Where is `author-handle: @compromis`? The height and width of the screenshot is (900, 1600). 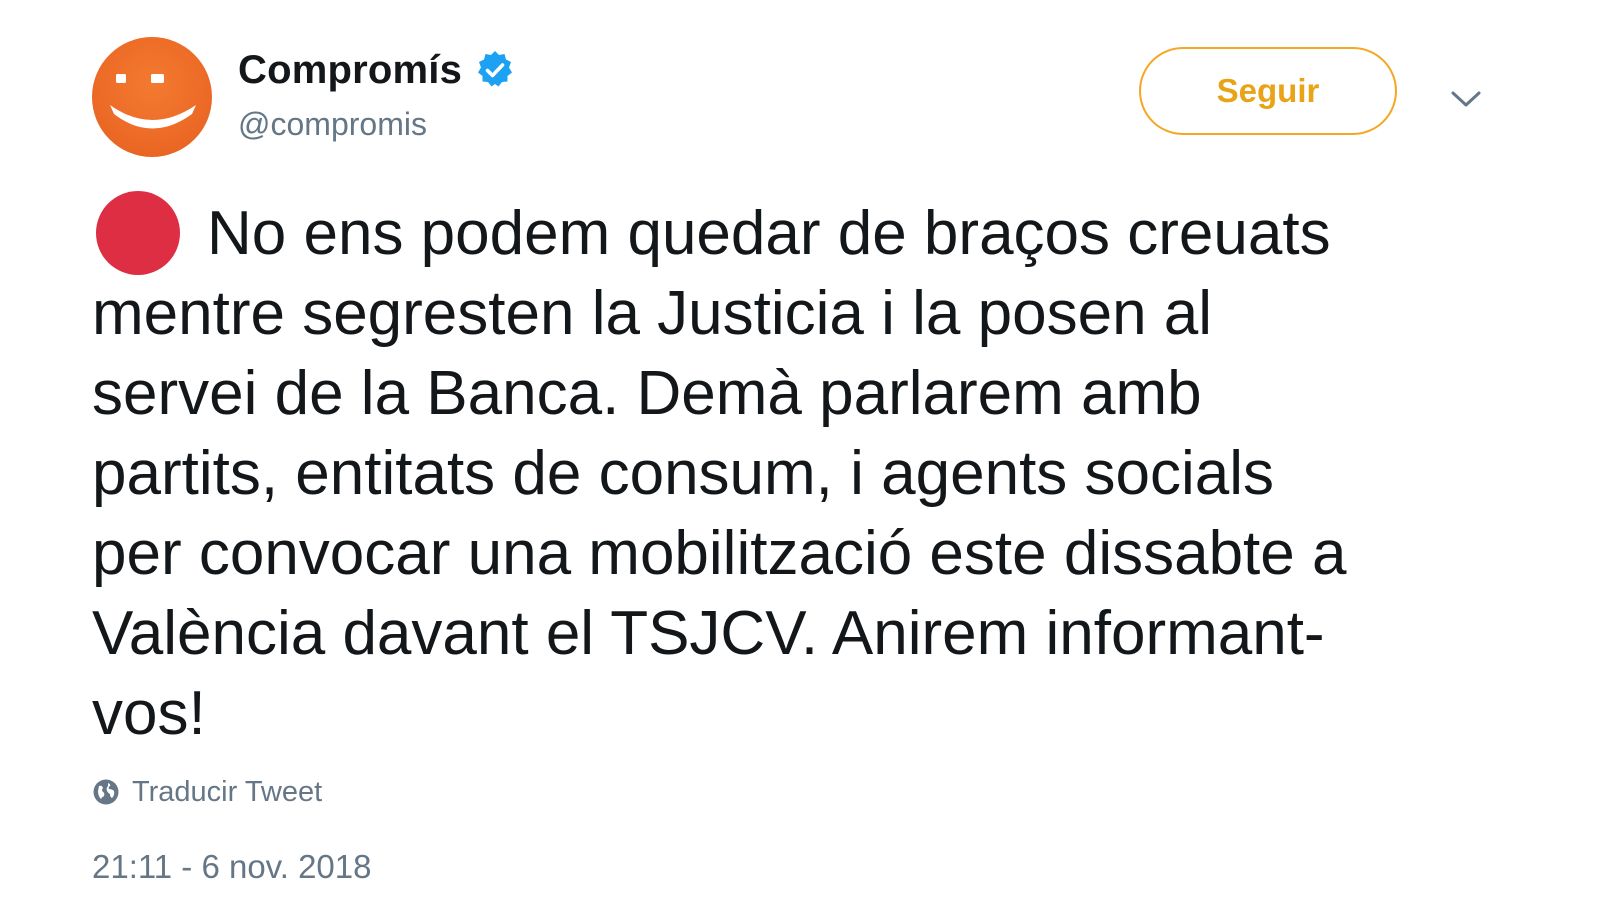
author-handle: @compromis is located at coordinates (332, 124).